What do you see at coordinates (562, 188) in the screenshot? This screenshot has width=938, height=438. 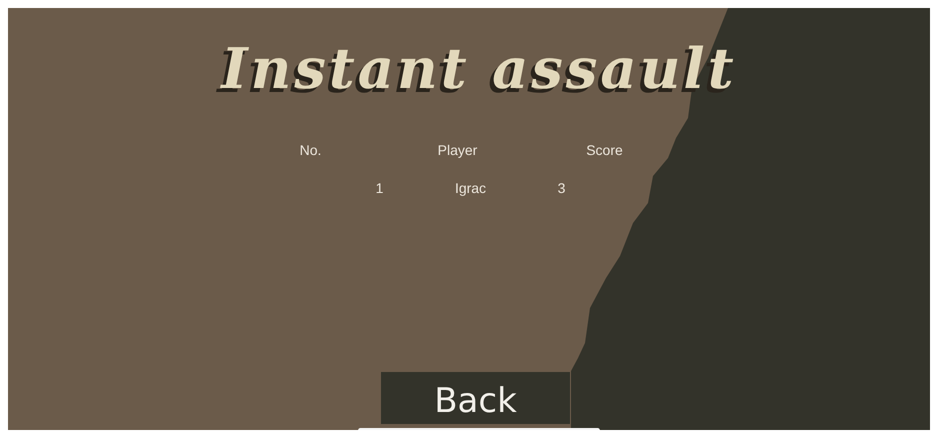 I see `table-cell: 3` at bounding box center [562, 188].